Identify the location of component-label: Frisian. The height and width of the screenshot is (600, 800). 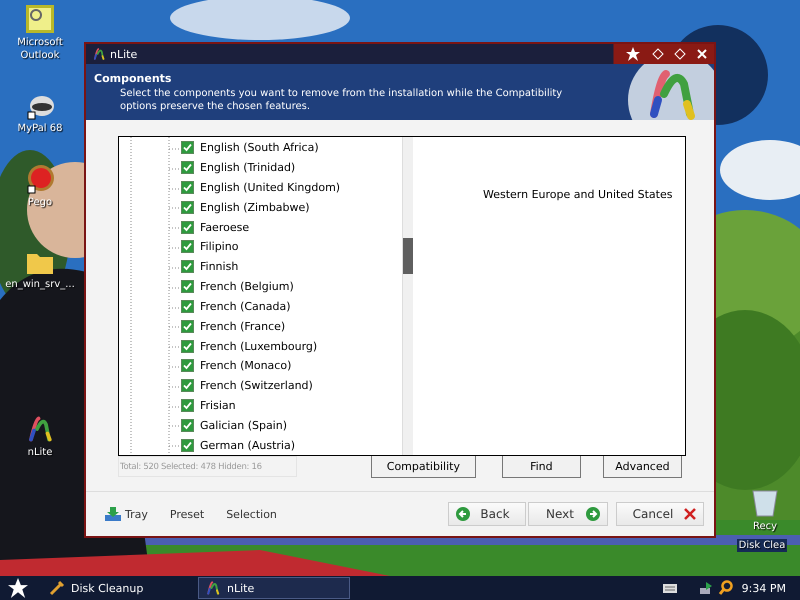
(218, 405).